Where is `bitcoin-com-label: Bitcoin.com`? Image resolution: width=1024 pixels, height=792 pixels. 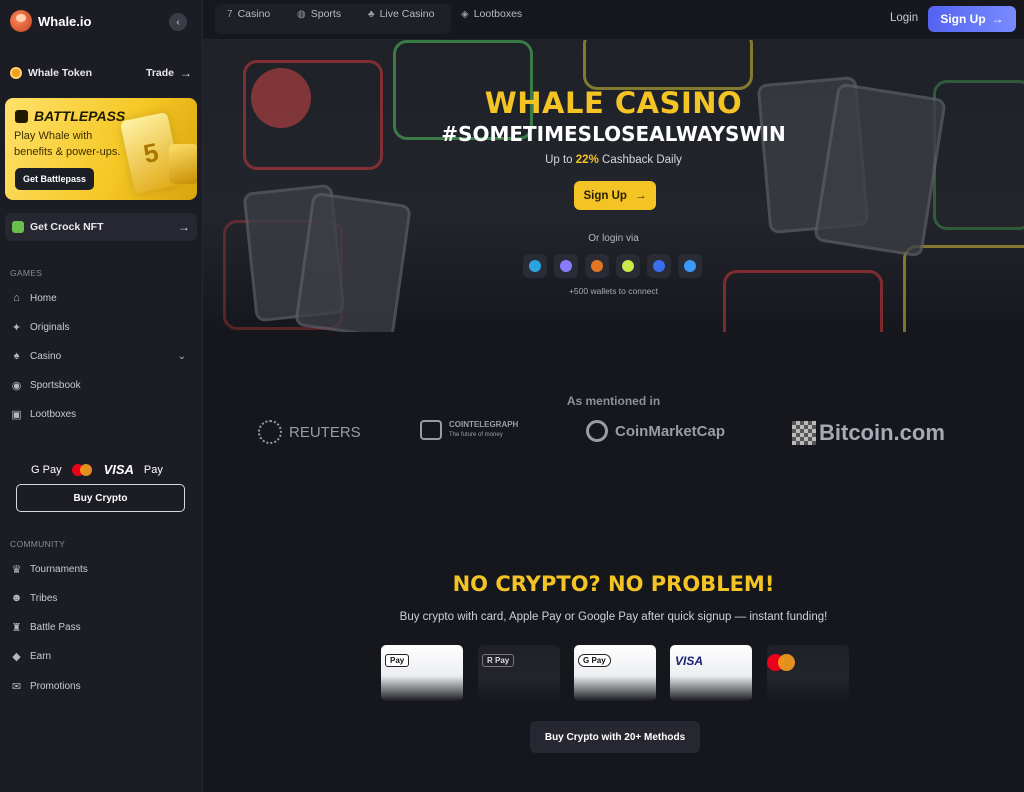 bitcoin-com-label: Bitcoin.com is located at coordinates (882, 432).